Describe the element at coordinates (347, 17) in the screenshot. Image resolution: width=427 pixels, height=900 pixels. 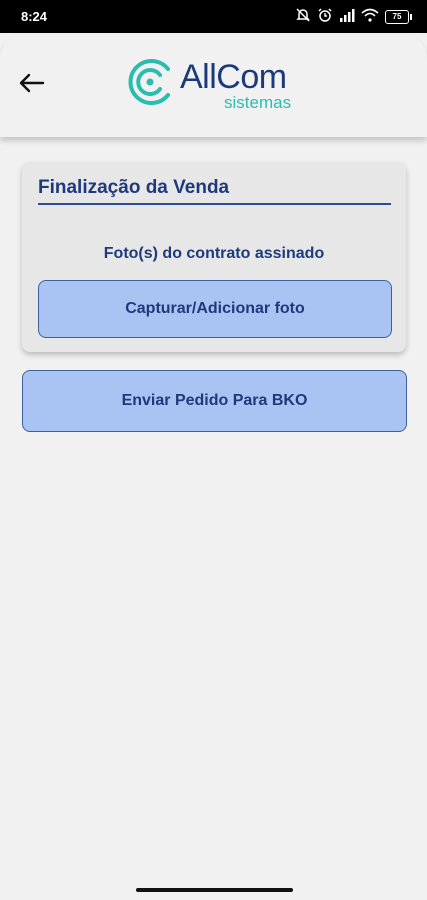
I see `signal-icon` at that location.